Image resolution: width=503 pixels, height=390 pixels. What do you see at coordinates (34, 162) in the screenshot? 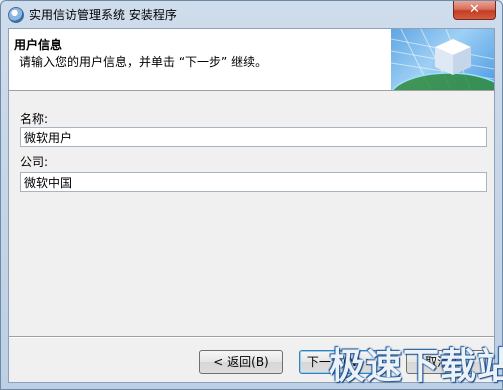
I see `company-label: 公司:` at bounding box center [34, 162].